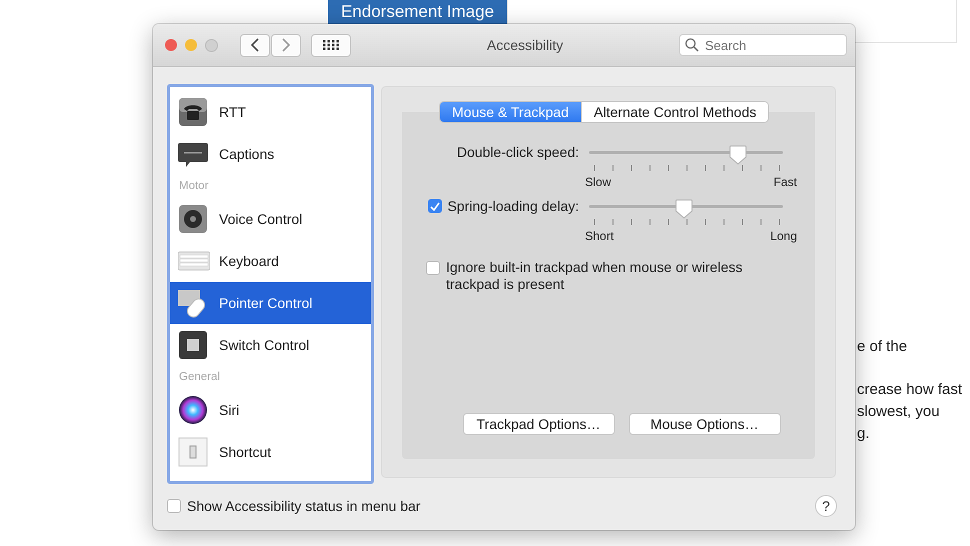 The width and height of the screenshot is (970, 546). What do you see at coordinates (599, 237) in the screenshot?
I see `slider-min-label: Short` at bounding box center [599, 237].